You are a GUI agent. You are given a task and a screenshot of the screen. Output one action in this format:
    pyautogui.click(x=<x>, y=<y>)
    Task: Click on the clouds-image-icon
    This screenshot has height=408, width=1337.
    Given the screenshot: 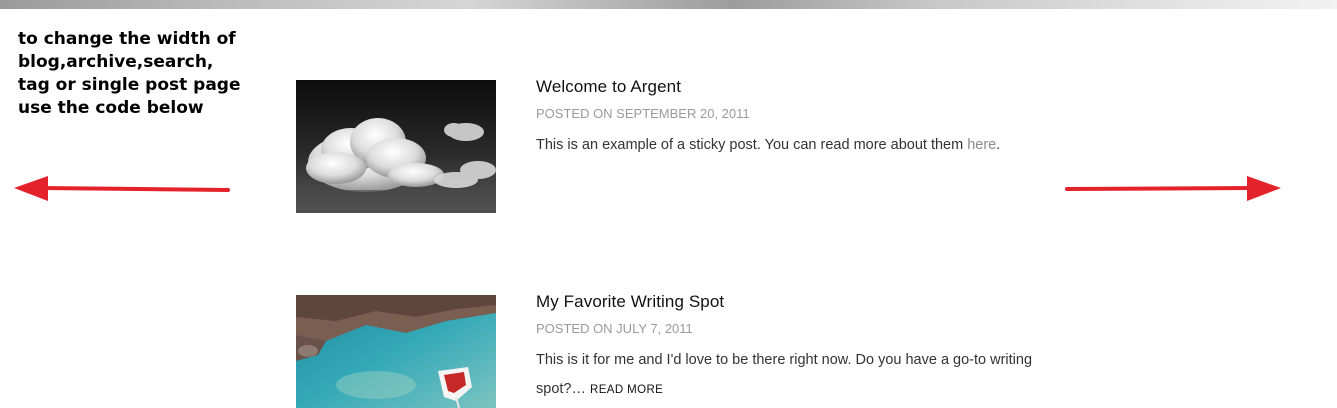 What is the action you would take?
    pyautogui.click(x=396, y=146)
    